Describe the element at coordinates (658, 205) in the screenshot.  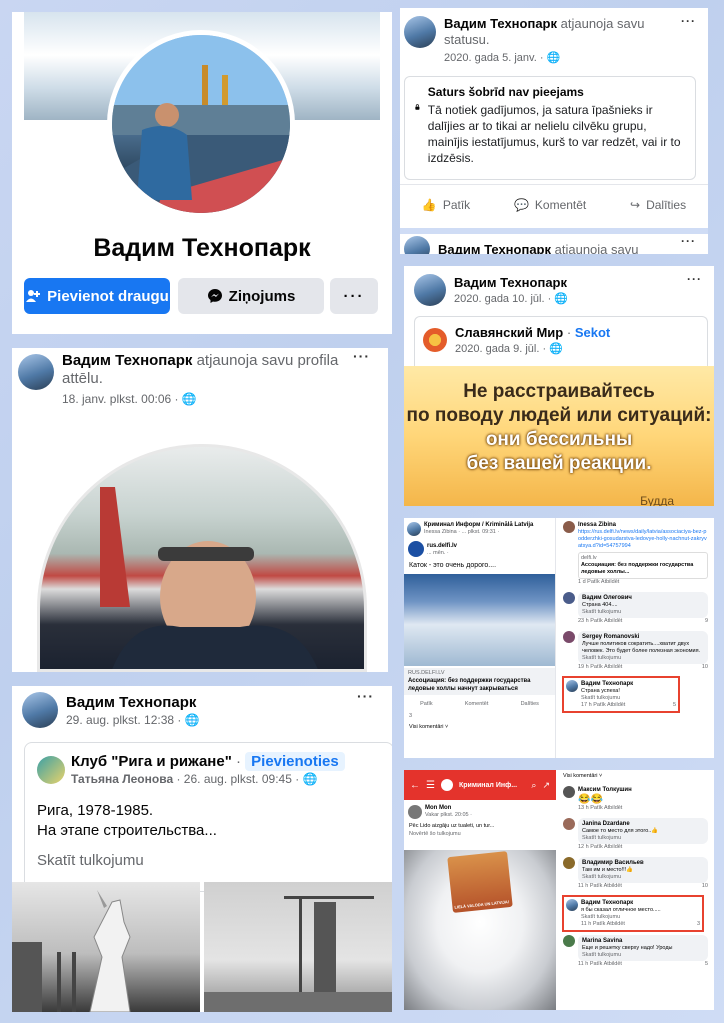
I see `share-button: ↪ Dalīties` at that location.